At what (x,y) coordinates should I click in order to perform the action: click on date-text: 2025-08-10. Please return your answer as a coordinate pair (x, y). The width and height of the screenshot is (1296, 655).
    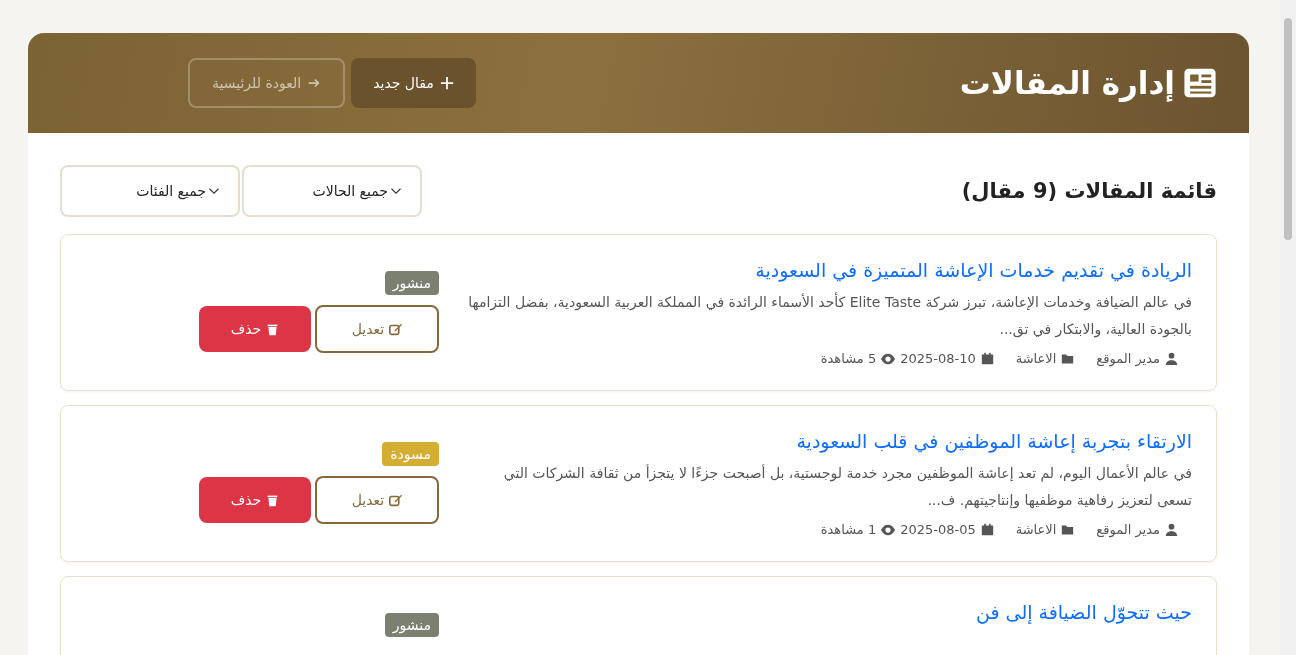
    Looking at the image, I should click on (938, 358).